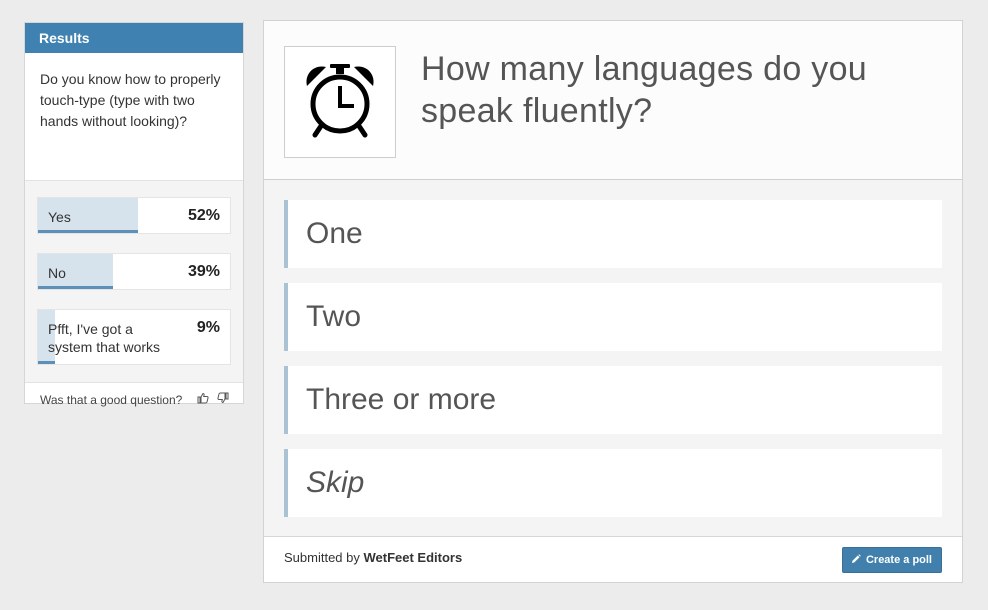  Describe the element at coordinates (134, 38) in the screenshot. I see `results-header: Results` at that location.